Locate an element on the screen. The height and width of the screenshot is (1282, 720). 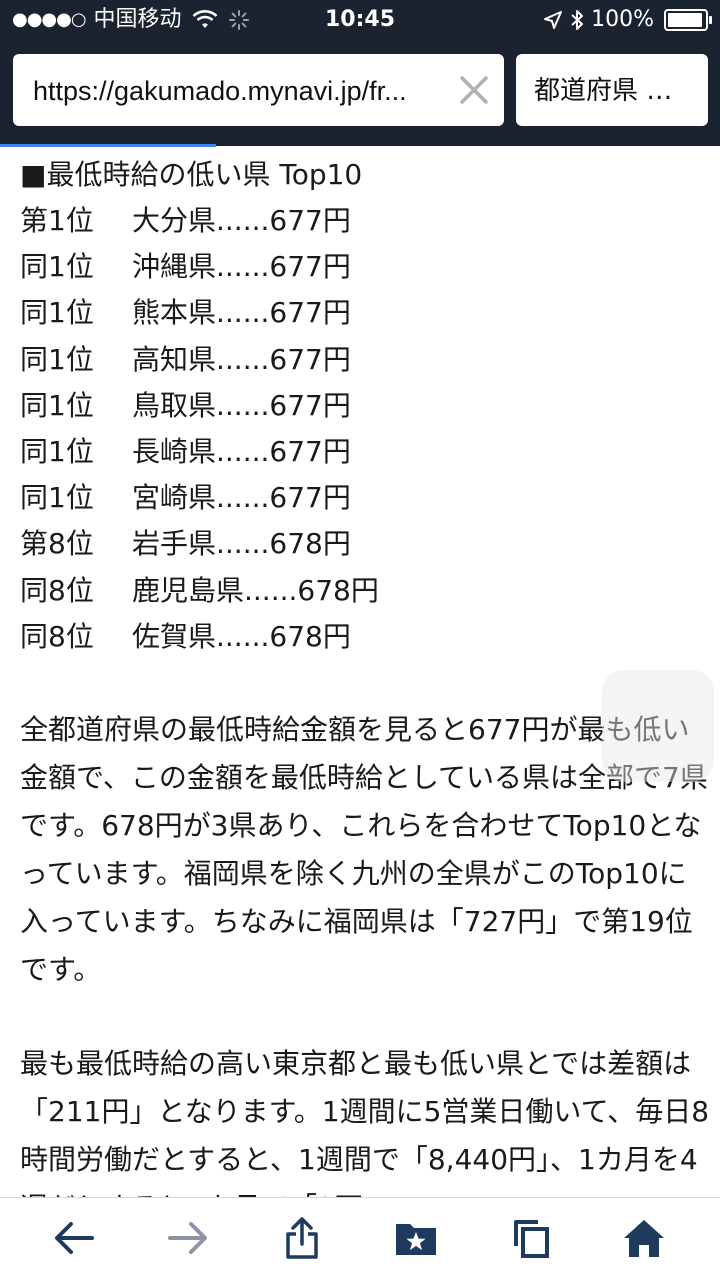
back-button is located at coordinates (74, 1238).